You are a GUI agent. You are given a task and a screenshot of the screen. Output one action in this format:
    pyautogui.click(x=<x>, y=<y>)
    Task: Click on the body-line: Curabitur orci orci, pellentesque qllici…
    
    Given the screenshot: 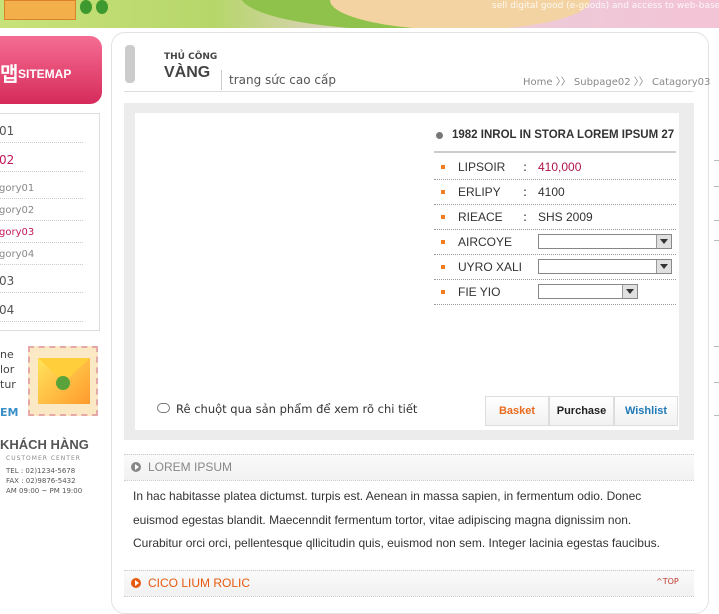 What is the action you would take?
    pyautogui.click(x=396, y=543)
    